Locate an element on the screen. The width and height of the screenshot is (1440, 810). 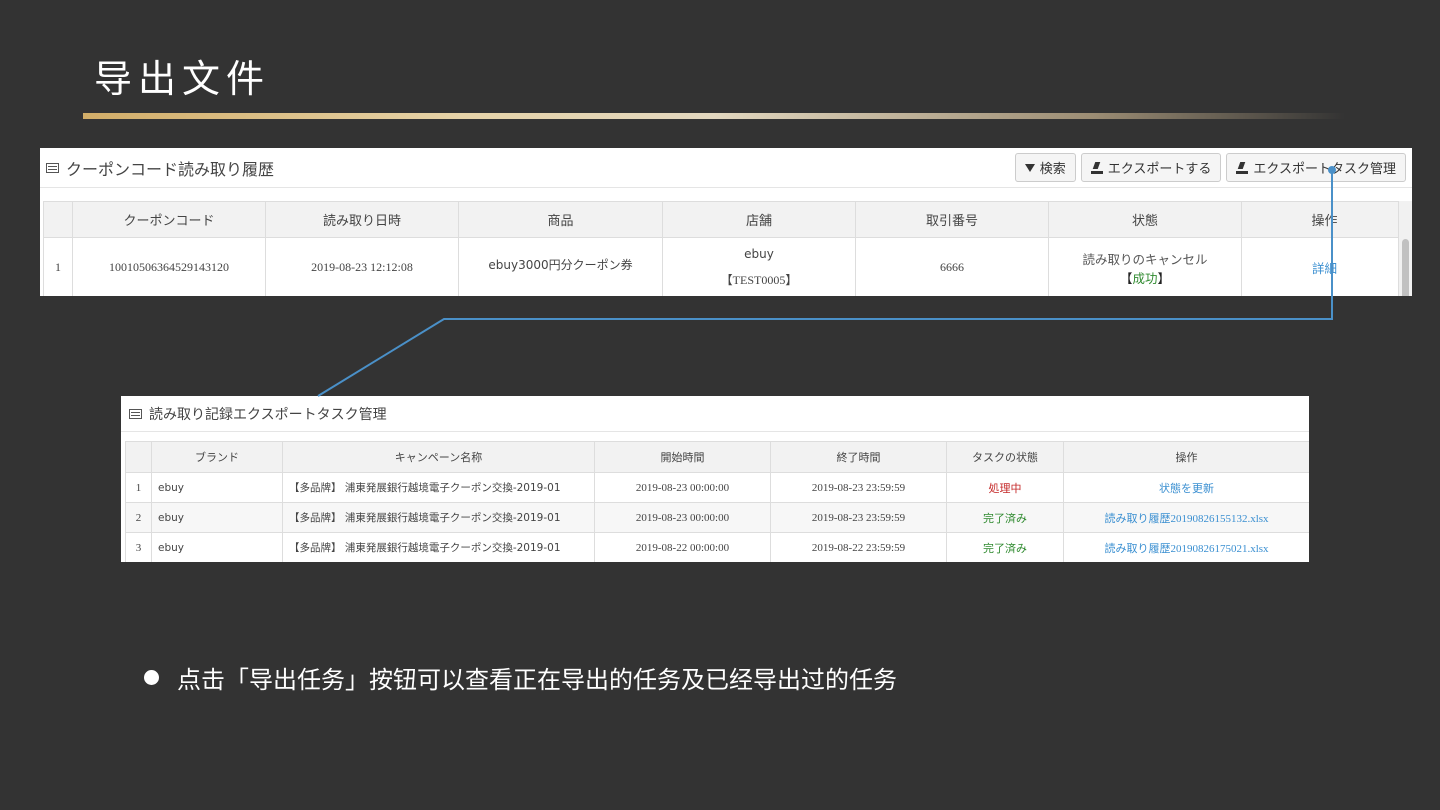
table-header-row: クーポンコード 読み取り日時 商品 店舗 取引番号 状態 操作 is located at coordinates (725, 219).